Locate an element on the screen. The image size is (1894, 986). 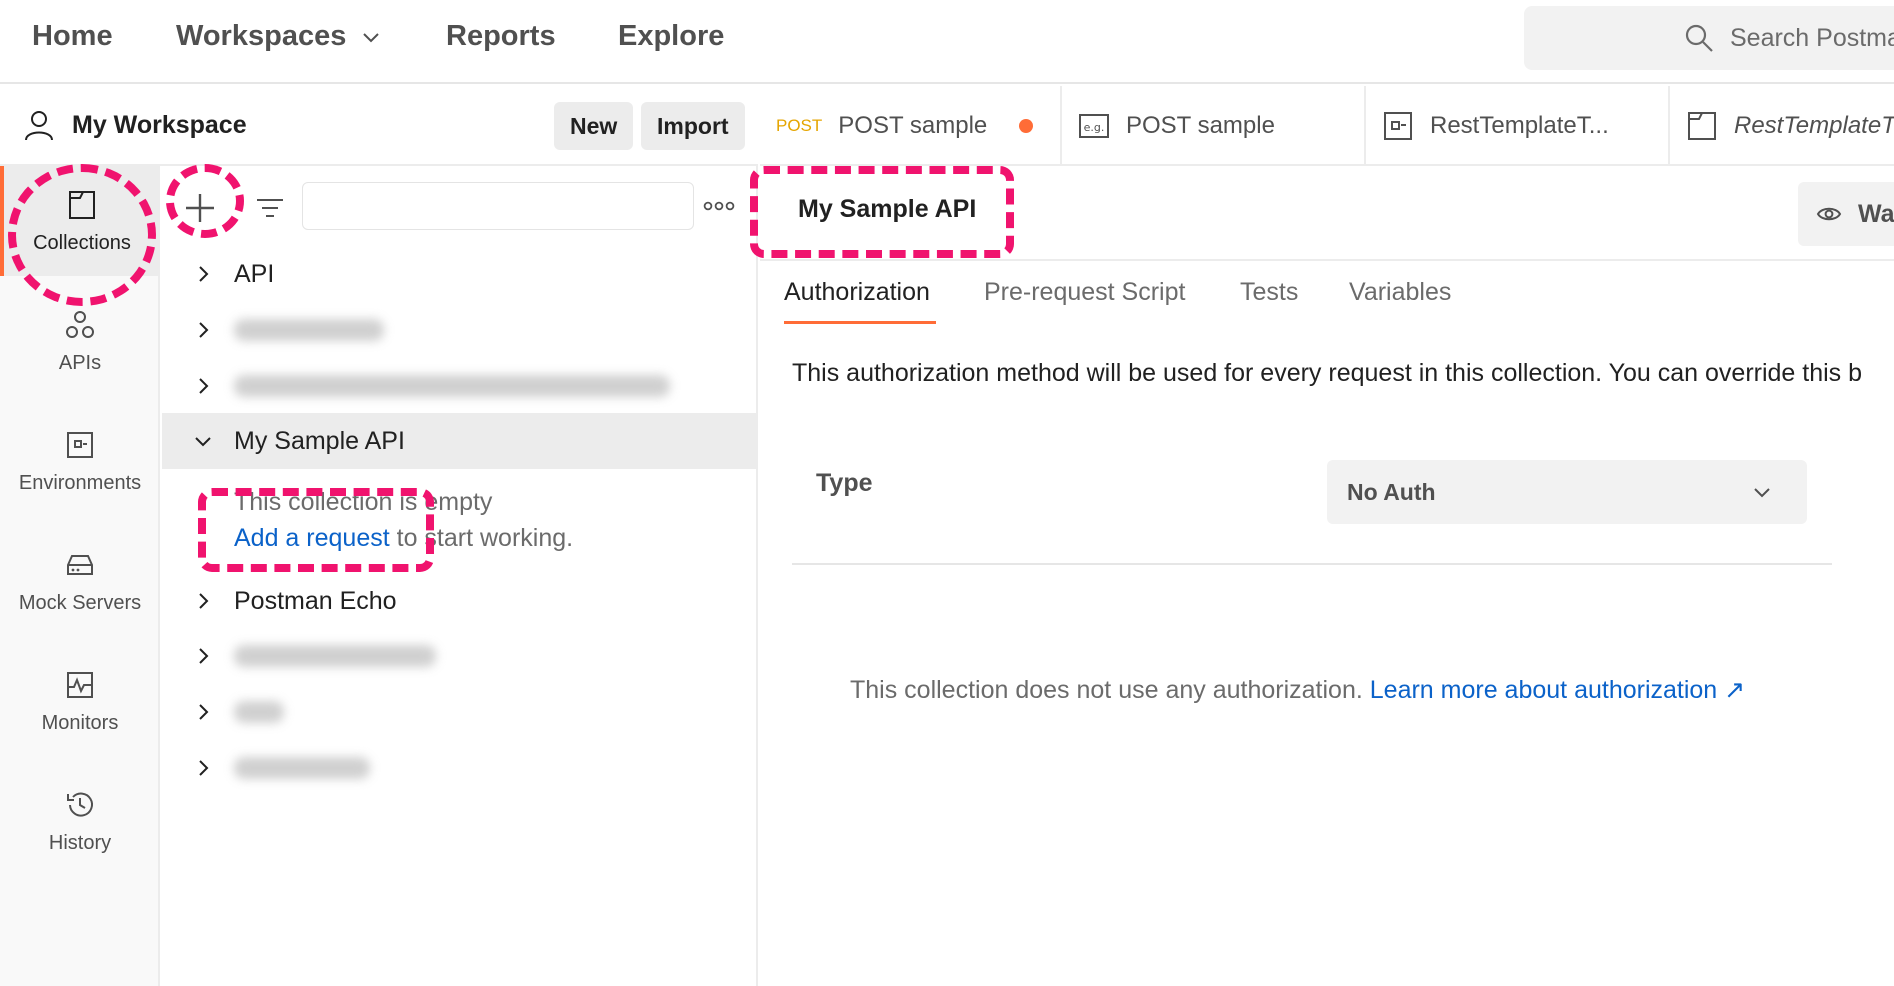
workspace-title: My Workspace is located at coordinates (134, 125).